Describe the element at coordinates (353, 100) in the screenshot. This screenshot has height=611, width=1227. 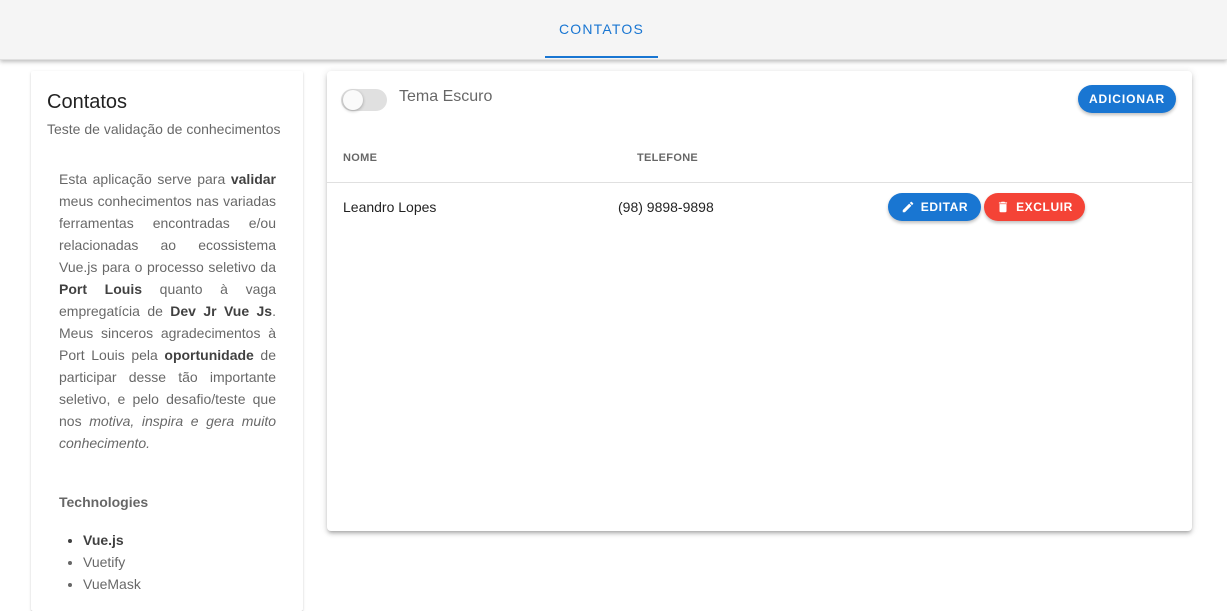
I see `switch-thumb` at that location.